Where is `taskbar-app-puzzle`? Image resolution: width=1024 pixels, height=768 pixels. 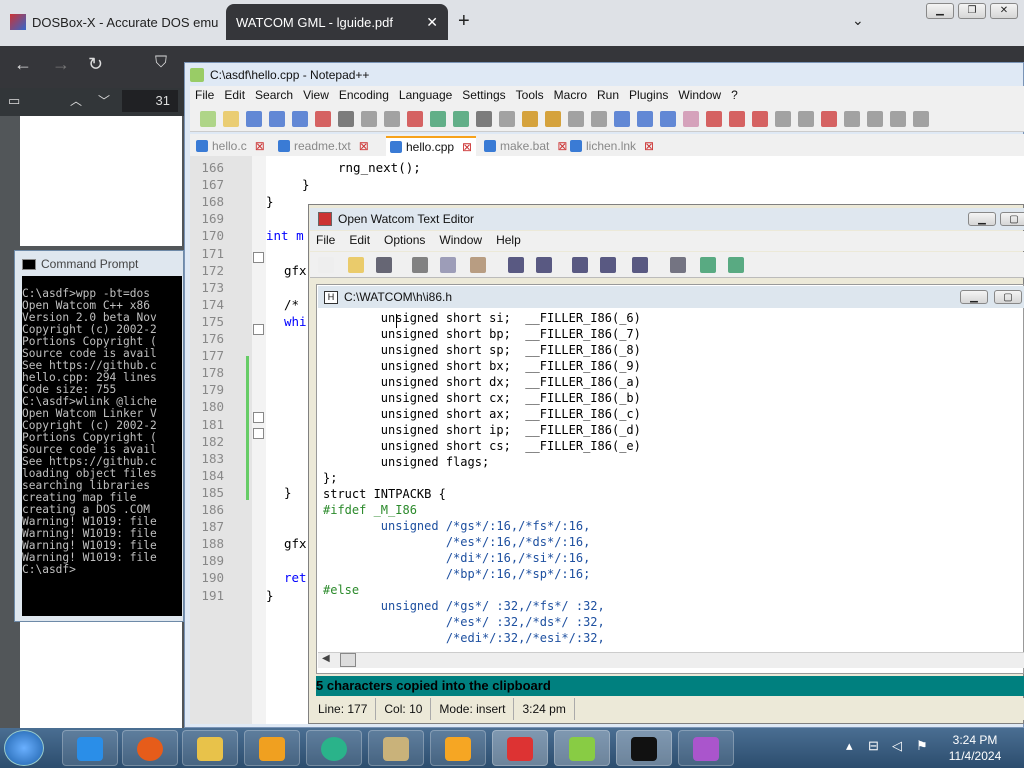 taskbar-app-puzzle is located at coordinates (706, 748).